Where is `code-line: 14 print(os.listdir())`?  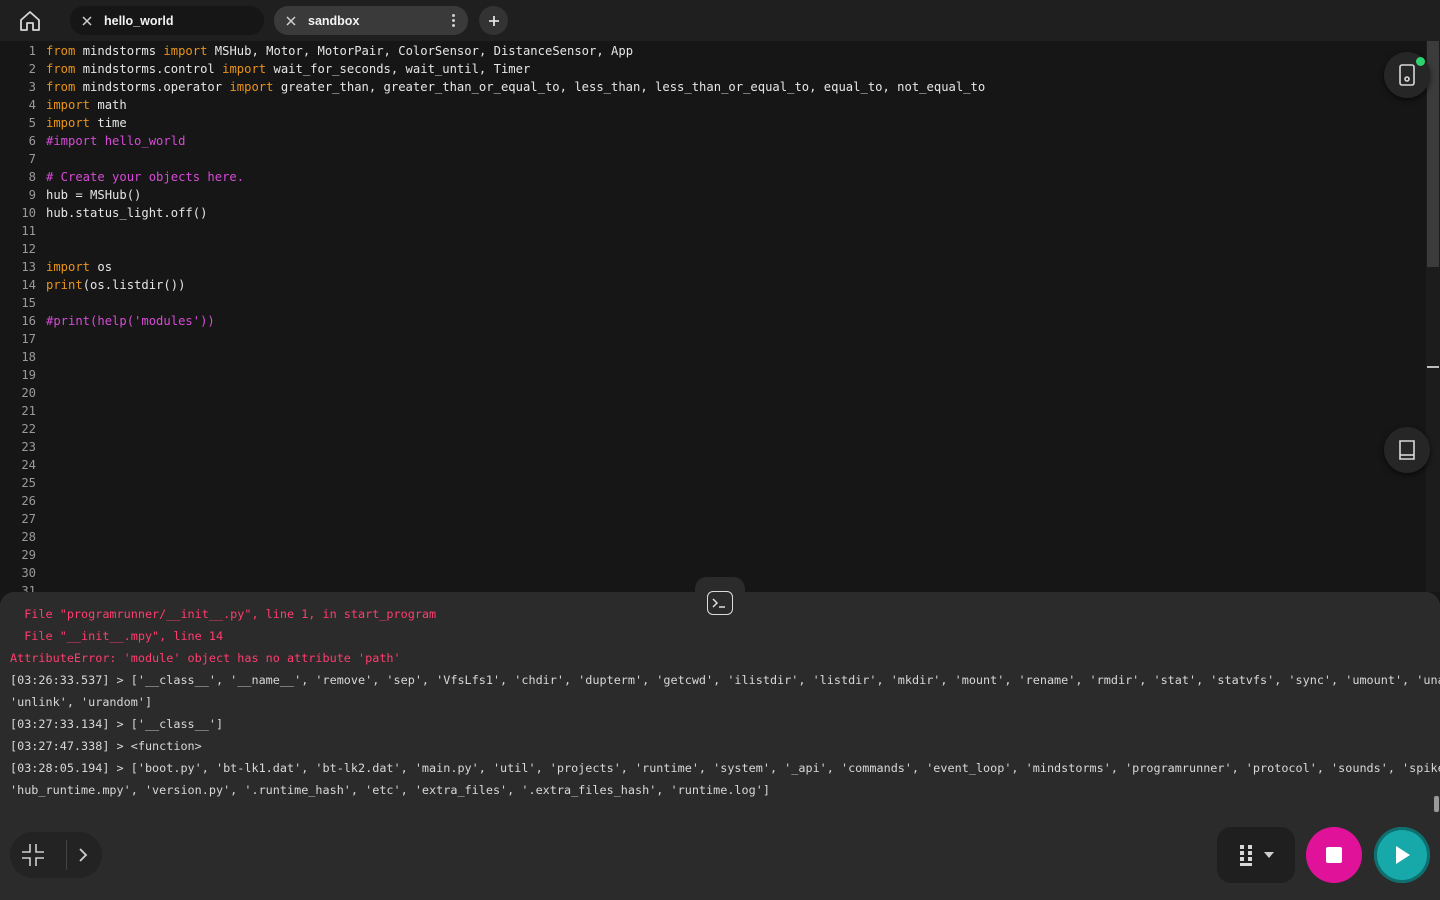 code-line: 14 print(os.listdir()) is located at coordinates (710, 285).